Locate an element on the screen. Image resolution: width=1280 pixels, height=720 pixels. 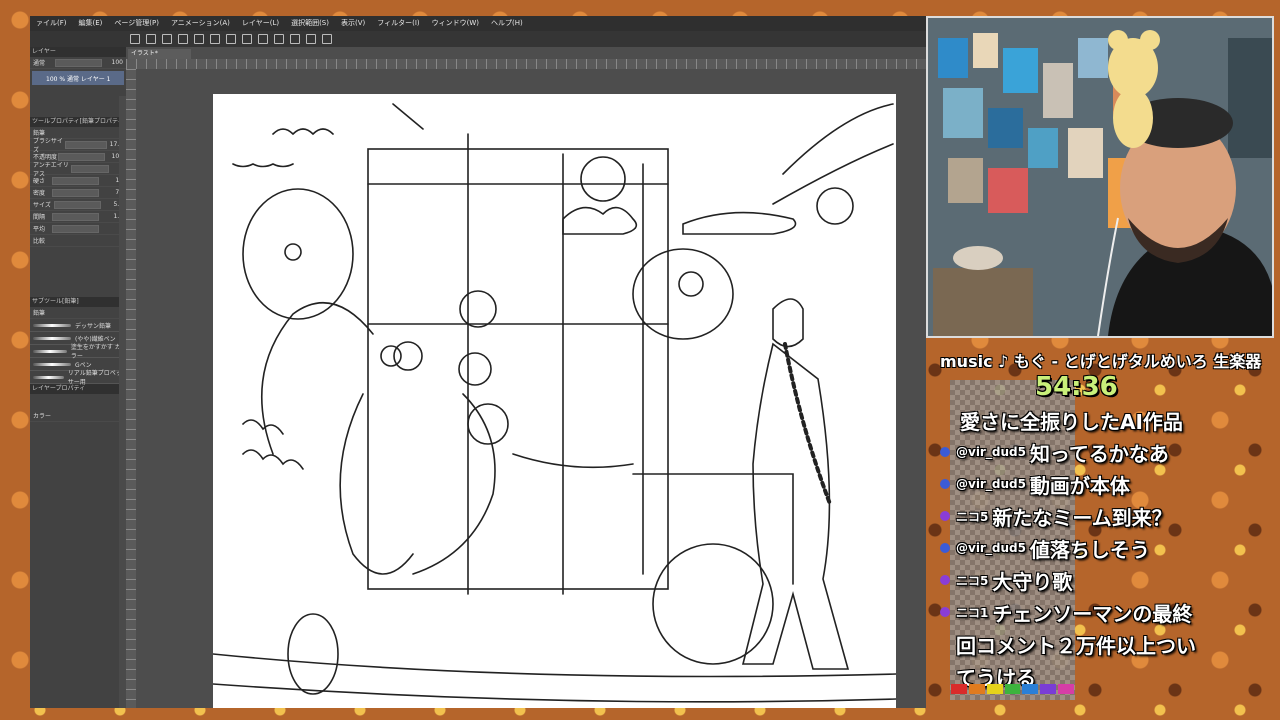
chat-message: ニコ1 チェンソーマンの最終 is located at coordinates (1105, 612).